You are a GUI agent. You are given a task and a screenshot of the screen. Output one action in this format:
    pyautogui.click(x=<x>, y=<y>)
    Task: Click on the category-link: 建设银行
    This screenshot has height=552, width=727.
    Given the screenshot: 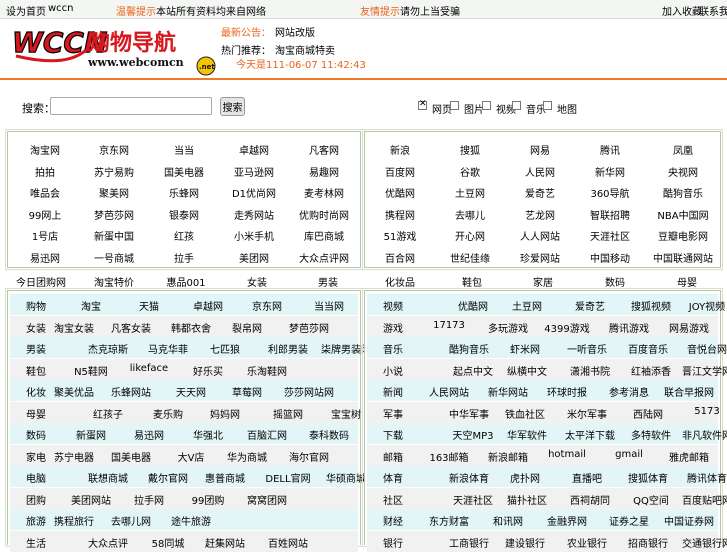 What is the action you would take?
    pyautogui.click(x=525, y=542)
    